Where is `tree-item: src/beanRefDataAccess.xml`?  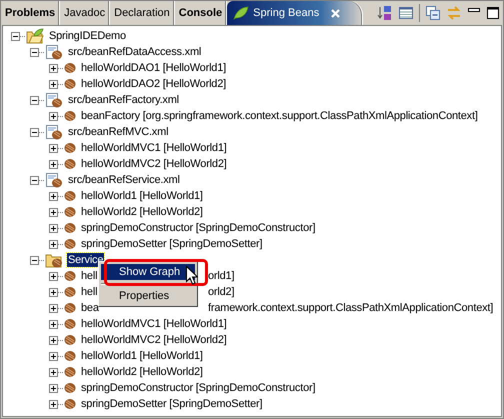
tree-item: src/beanRefDataAccess.xml is located at coordinates (134, 52).